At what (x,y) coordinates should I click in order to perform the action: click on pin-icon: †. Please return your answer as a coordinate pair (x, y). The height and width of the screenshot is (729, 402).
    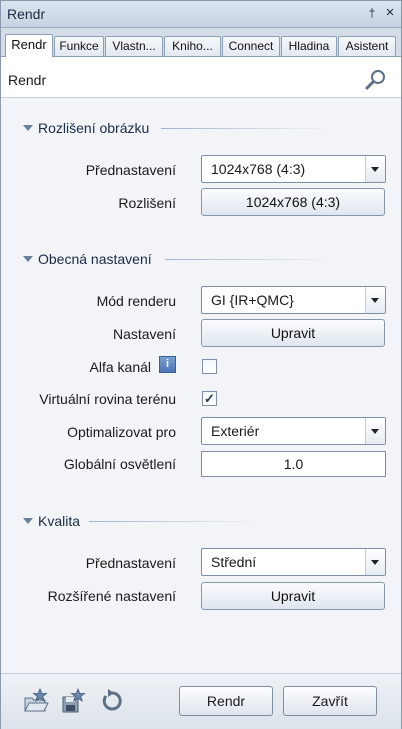
    Looking at the image, I should click on (372, 13).